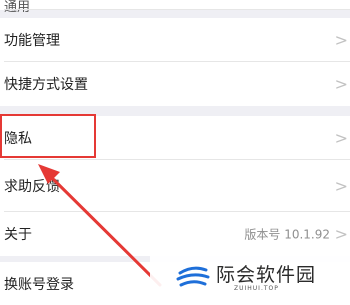 This screenshot has width=350, height=305. I want to click on settings-item-privacy: 隐私 >, so click(175, 138).